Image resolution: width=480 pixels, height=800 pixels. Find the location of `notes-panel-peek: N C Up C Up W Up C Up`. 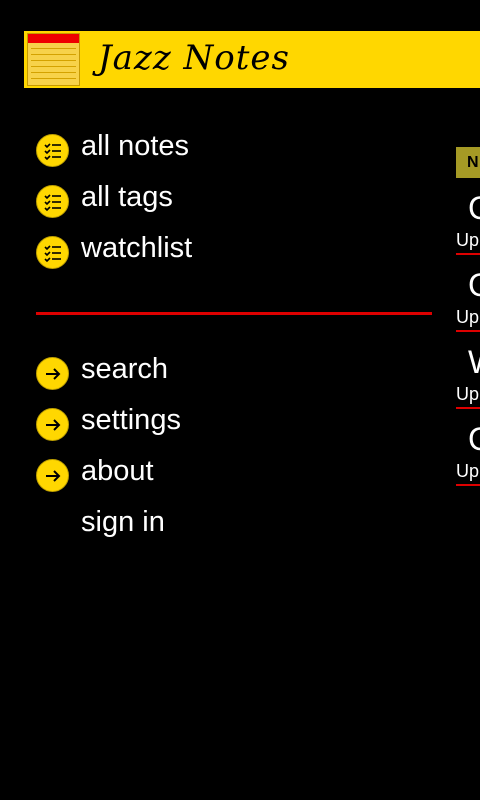

notes-panel-peek: N C Up C Up W Up C Up is located at coordinates (468, 327).